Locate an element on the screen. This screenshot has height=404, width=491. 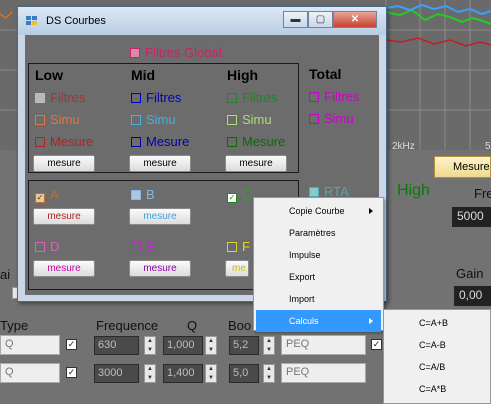
high-label: High is located at coordinates (413, 190).